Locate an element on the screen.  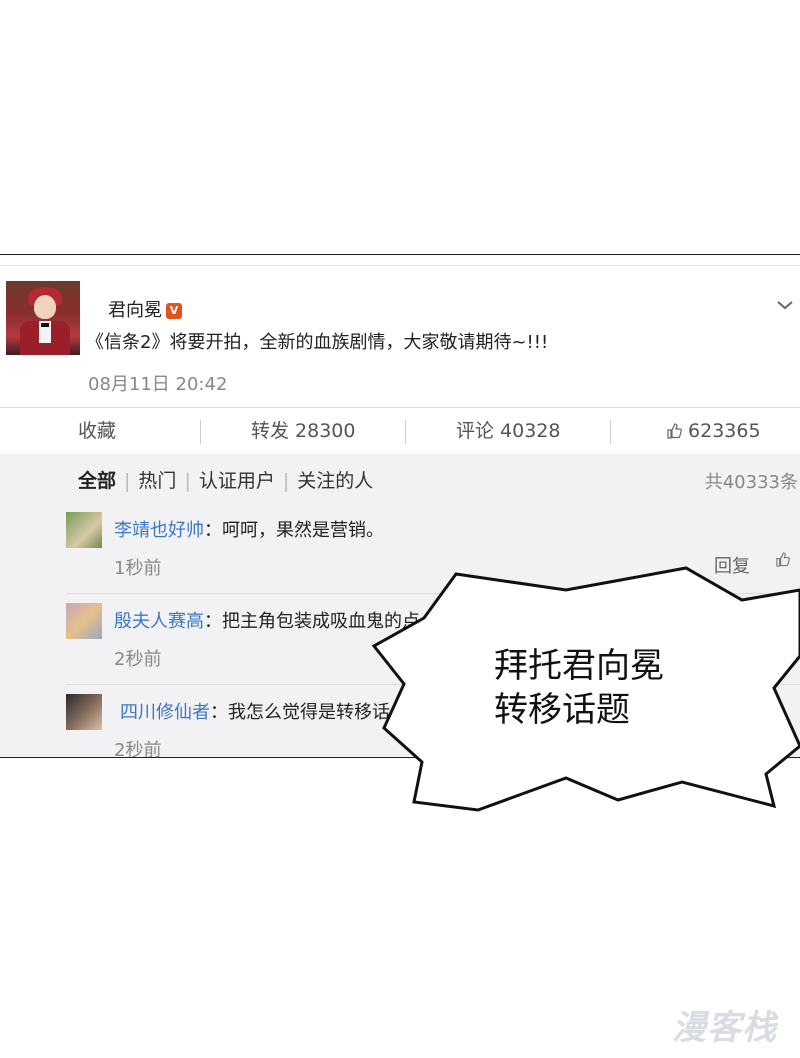
comment-text: ：呵呵，果然是营销。 is located at coordinates (294, 530).